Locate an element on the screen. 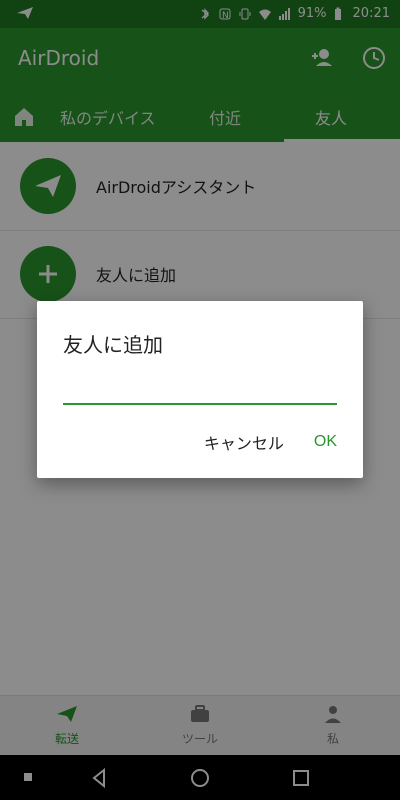 The width and height of the screenshot is (400, 800). email-input-wrapper is located at coordinates (200, 390).